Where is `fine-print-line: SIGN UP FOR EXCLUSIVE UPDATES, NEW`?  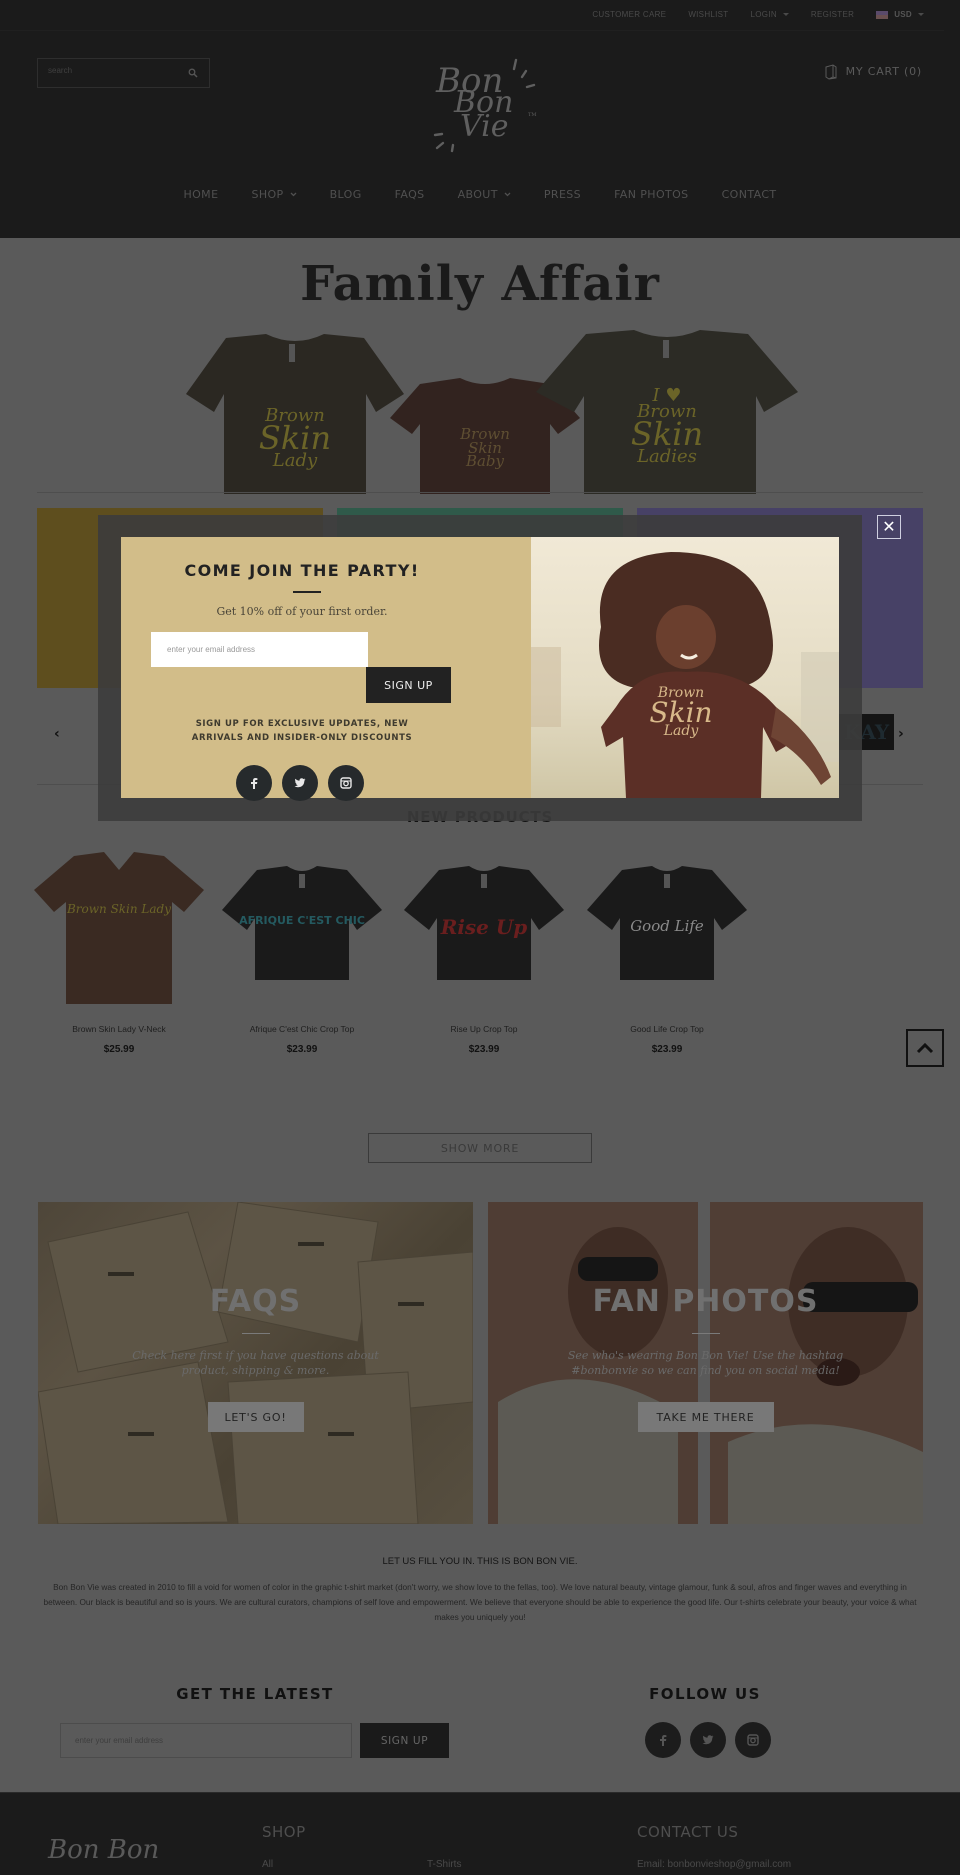
fine-print-line: SIGN UP FOR EXCLUSIVE UPDATES, NEW is located at coordinates (302, 724).